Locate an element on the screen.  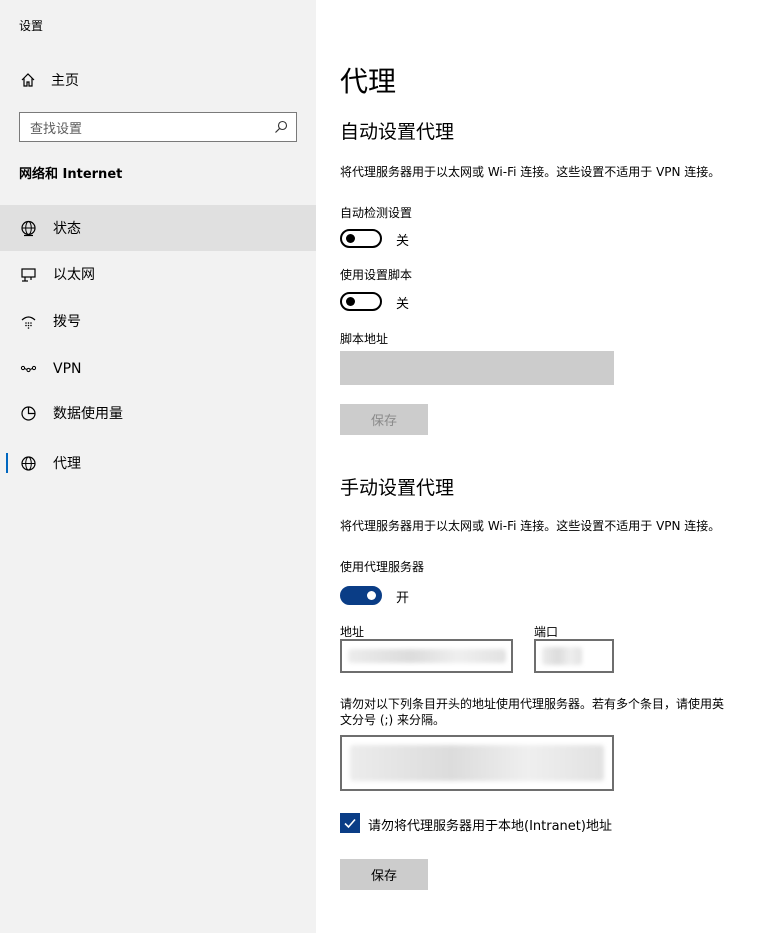
home-icon is located at coordinates (28, 80).